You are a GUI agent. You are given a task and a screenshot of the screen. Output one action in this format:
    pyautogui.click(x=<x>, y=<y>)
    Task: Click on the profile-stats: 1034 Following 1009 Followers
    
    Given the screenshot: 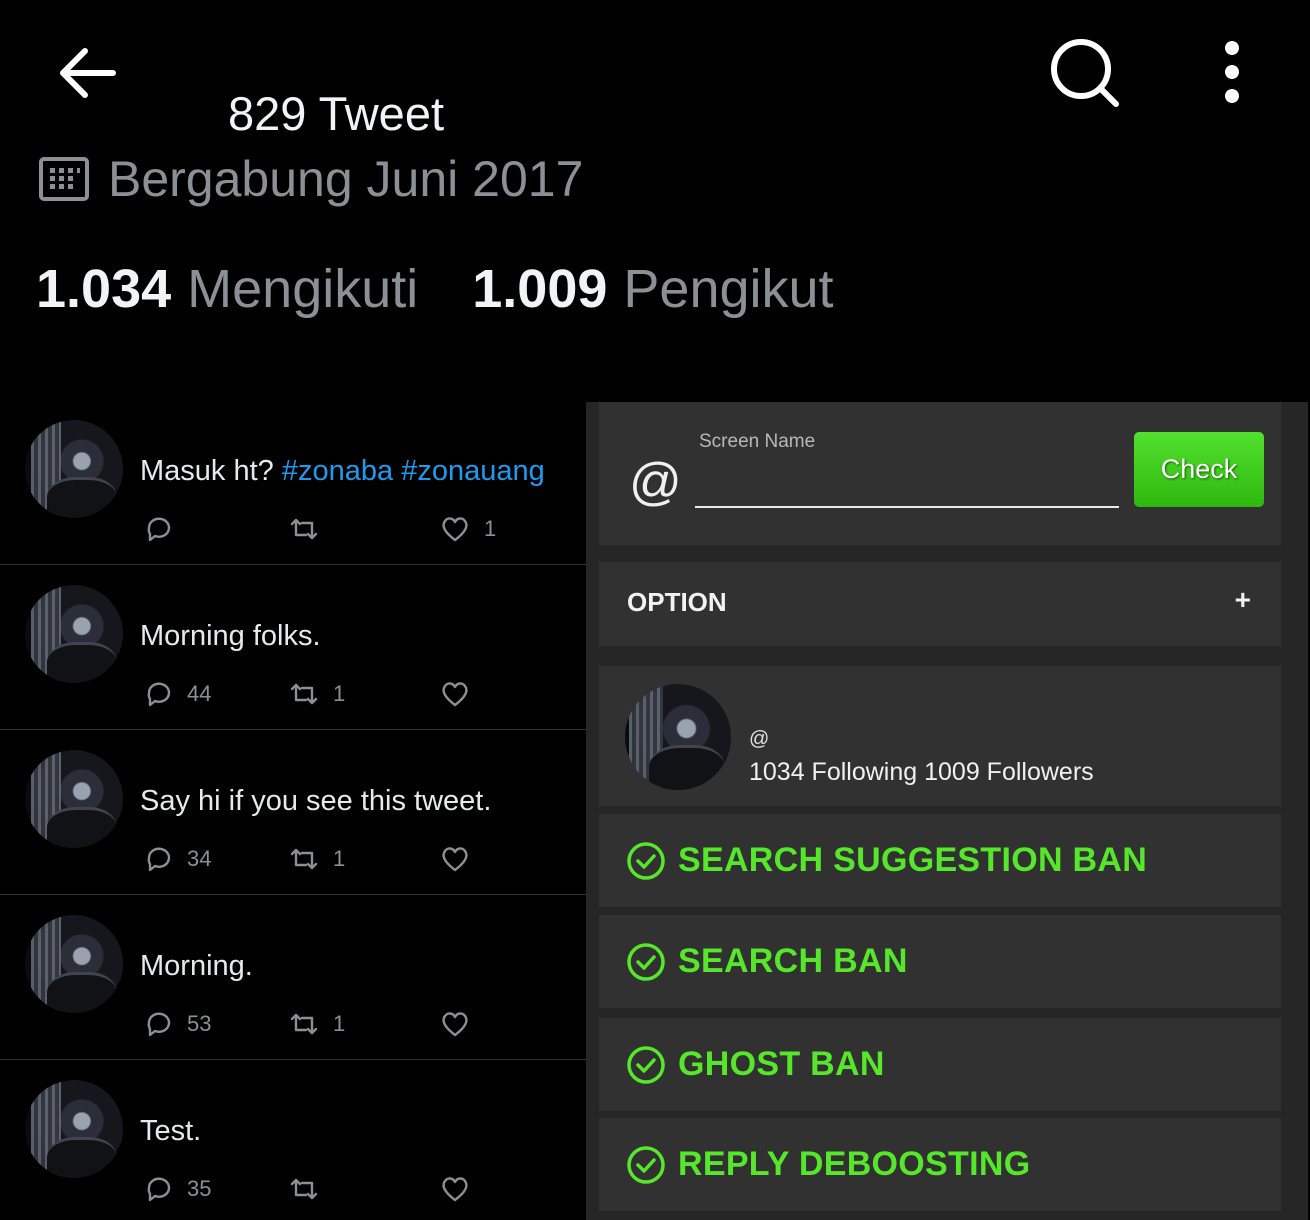 What is the action you would take?
    pyautogui.click(x=921, y=772)
    